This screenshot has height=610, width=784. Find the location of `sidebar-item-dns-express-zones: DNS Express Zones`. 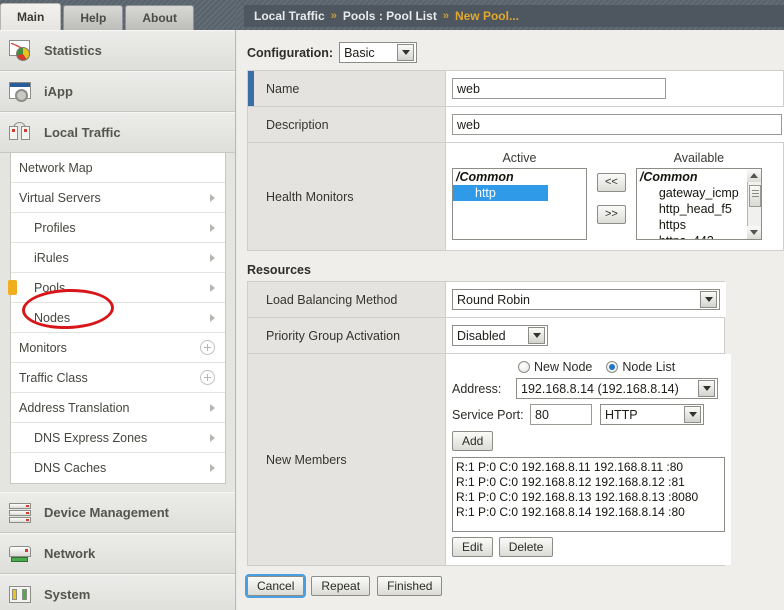

sidebar-item-dns-express-zones: DNS Express Zones is located at coordinates (118, 438).